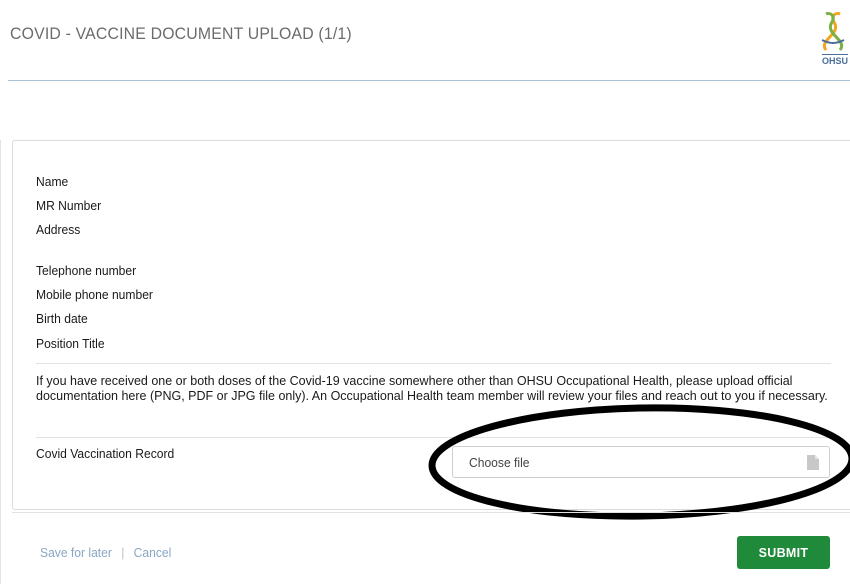 Image resolution: width=850 pixels, height=584 pixels. What do you see at coordinates (86, 270) in the screenshot?
I see `field-telephone-label: Telephone number` at bounding box center [86, 270].